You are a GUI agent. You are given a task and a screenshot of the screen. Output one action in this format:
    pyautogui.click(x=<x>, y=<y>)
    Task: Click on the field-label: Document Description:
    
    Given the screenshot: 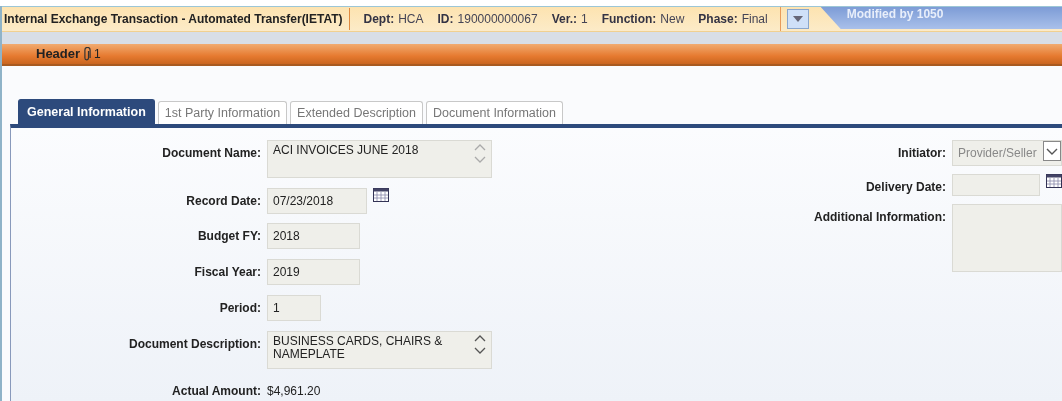 What is the action you would take?
    pyautogui.click(x=195, y=344)
    